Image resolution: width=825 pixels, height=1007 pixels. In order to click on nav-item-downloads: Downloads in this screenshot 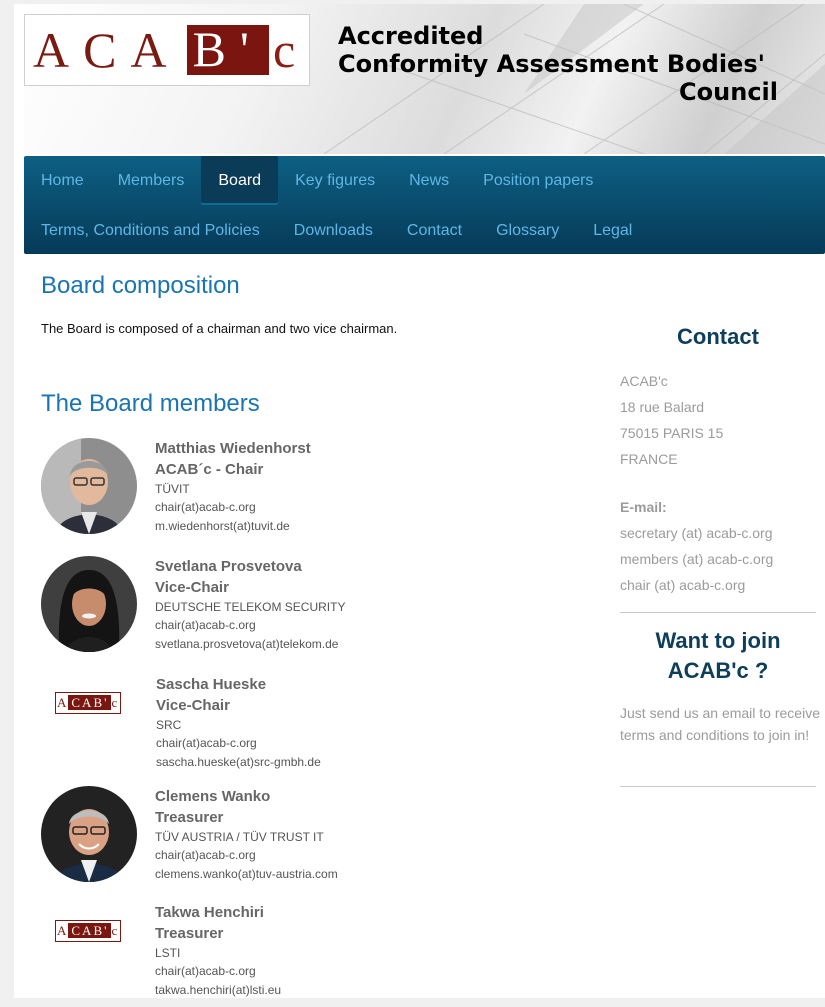, I will do `click(333, 230)`.